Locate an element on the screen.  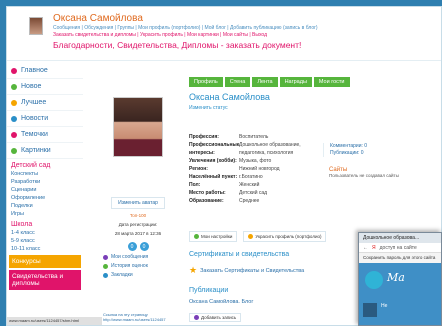
thumbnail is located at coordinates (370, 310).